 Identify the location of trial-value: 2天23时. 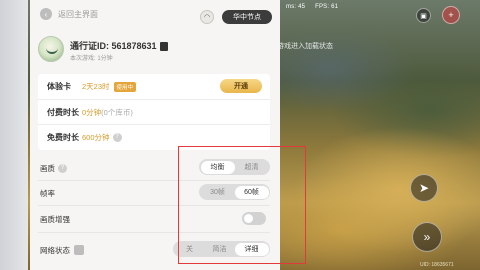
(96, 86).